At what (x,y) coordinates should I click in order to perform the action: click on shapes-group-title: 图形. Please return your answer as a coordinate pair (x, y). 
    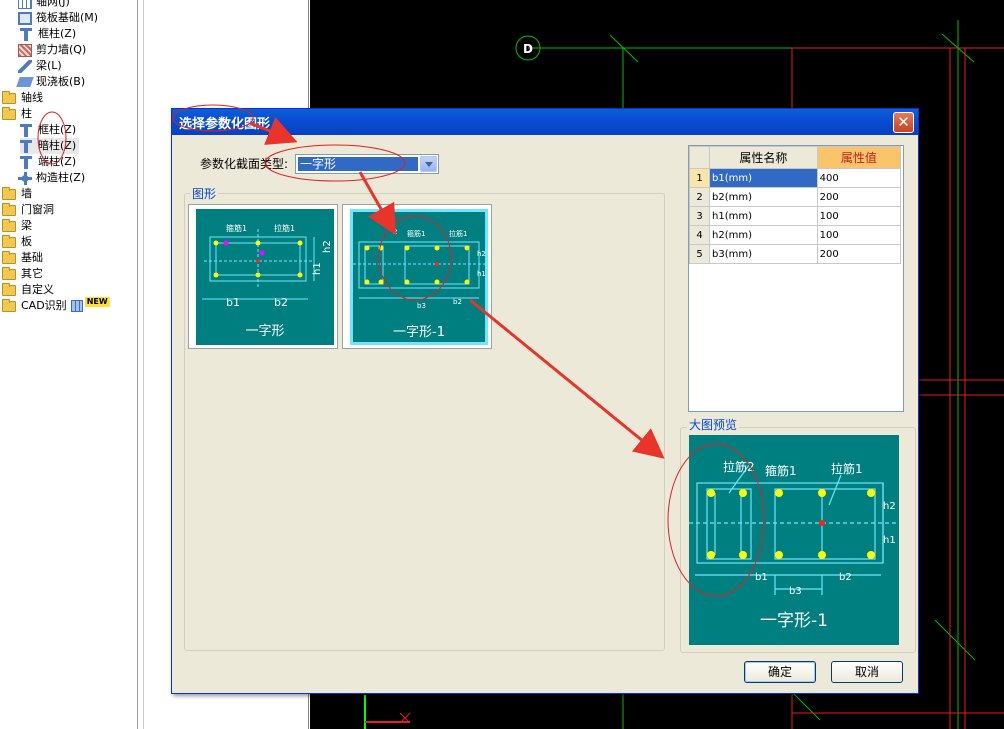
    Looking at the image, I should click on (204, 193).